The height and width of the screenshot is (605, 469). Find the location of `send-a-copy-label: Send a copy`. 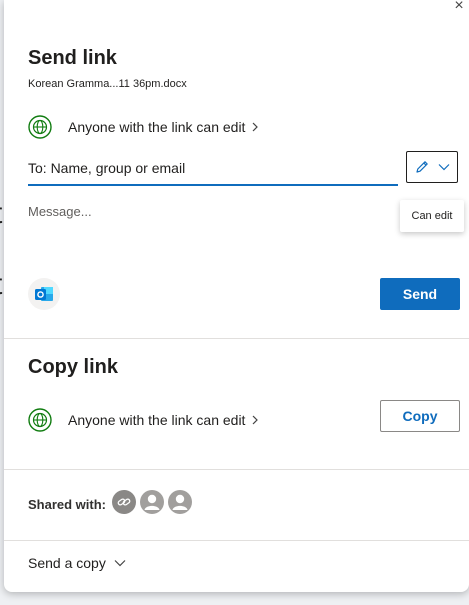

send-a-copy-label: Send a copy is located at coordinates (67, 563).